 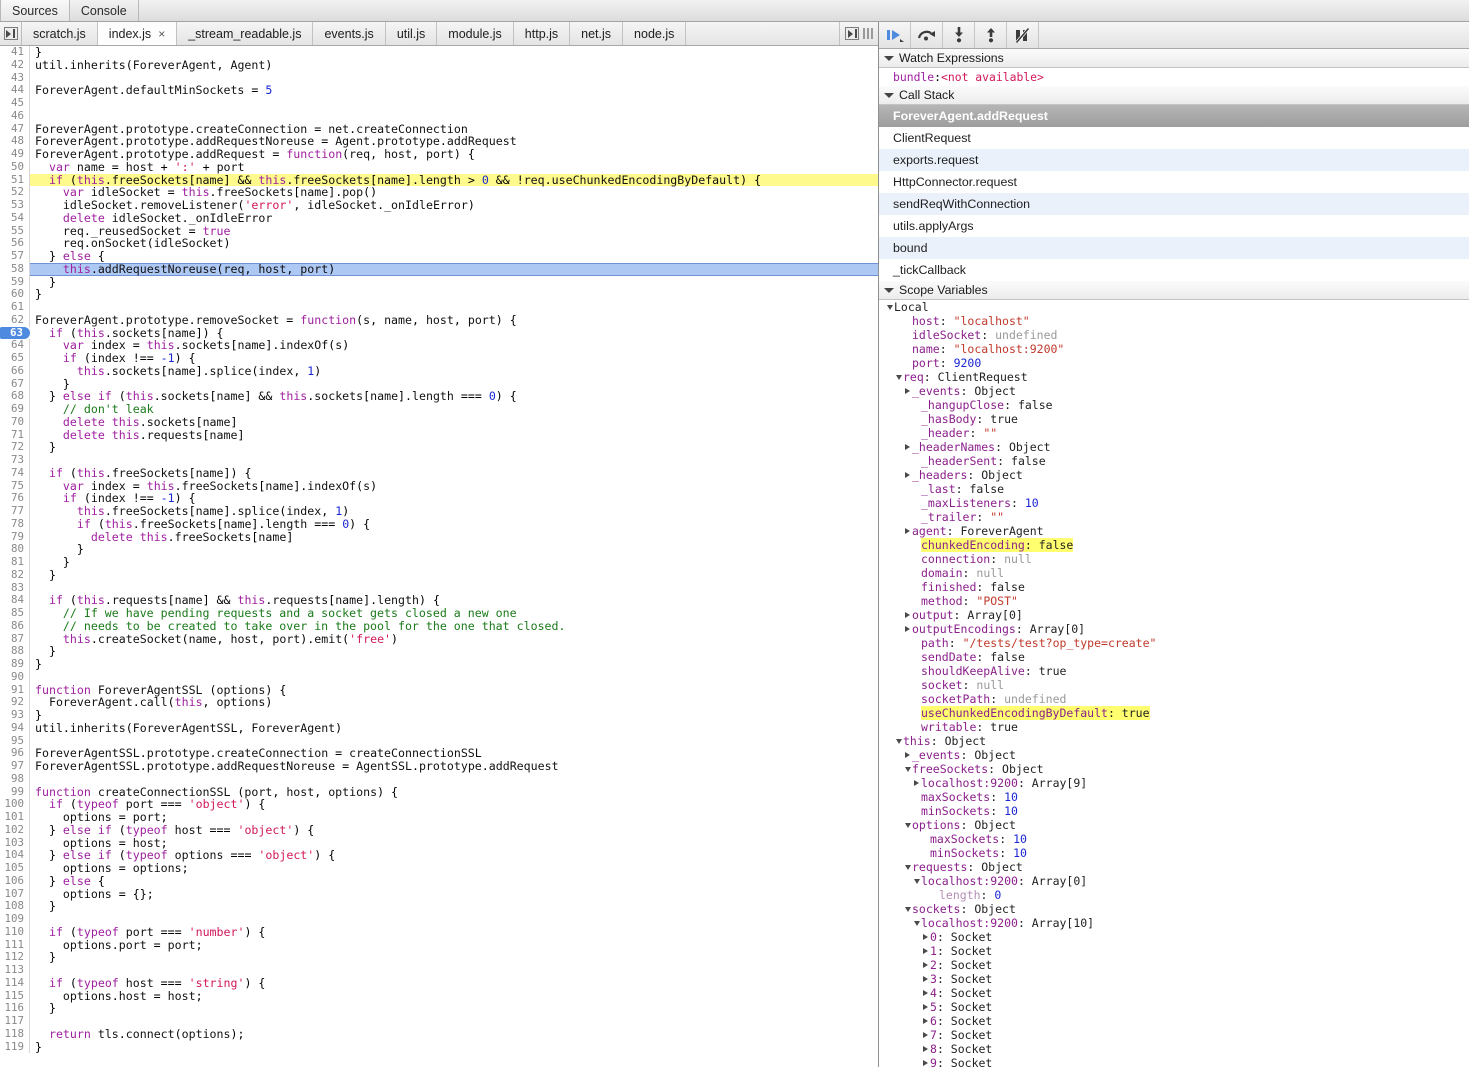 I want to click on resize-grip-icon, so click(x=868, y=33).